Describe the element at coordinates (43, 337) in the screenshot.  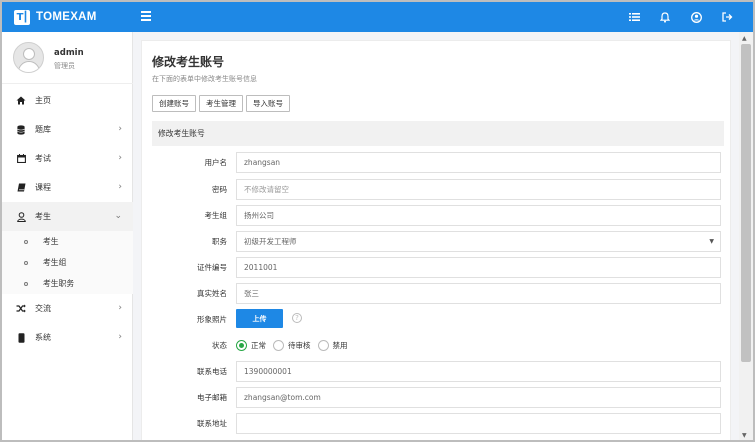
I see `sidebar-item-label: 系统` at that location.